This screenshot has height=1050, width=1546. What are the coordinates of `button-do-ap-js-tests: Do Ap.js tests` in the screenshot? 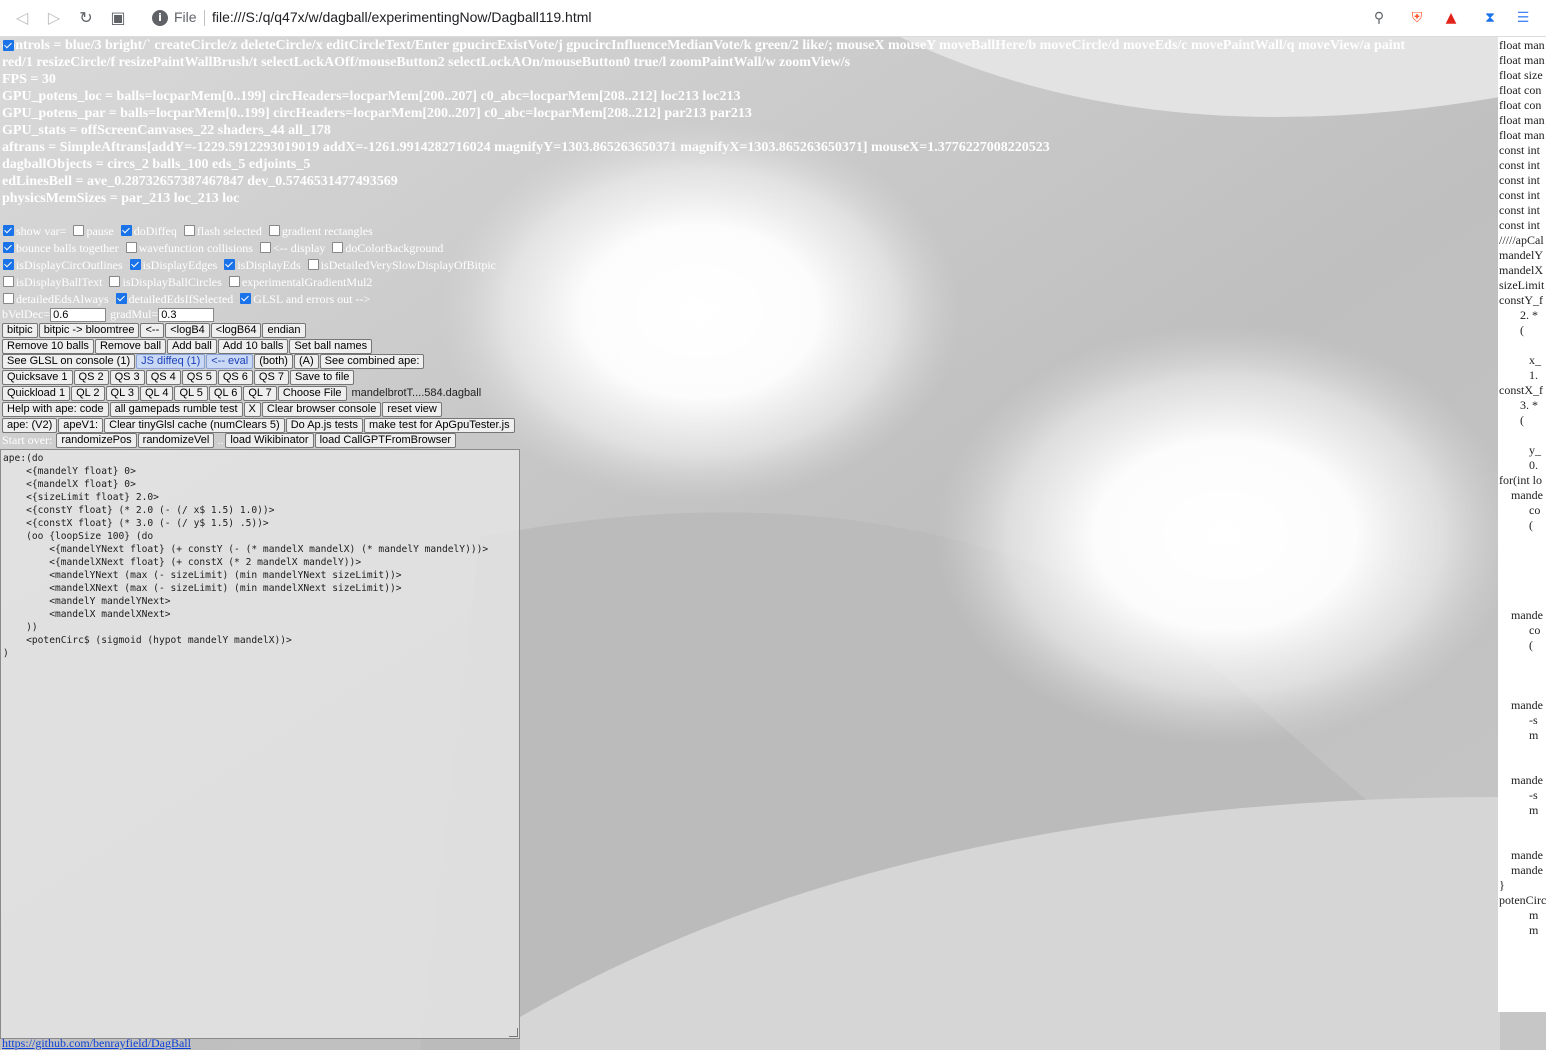 It's located at (324, 425).